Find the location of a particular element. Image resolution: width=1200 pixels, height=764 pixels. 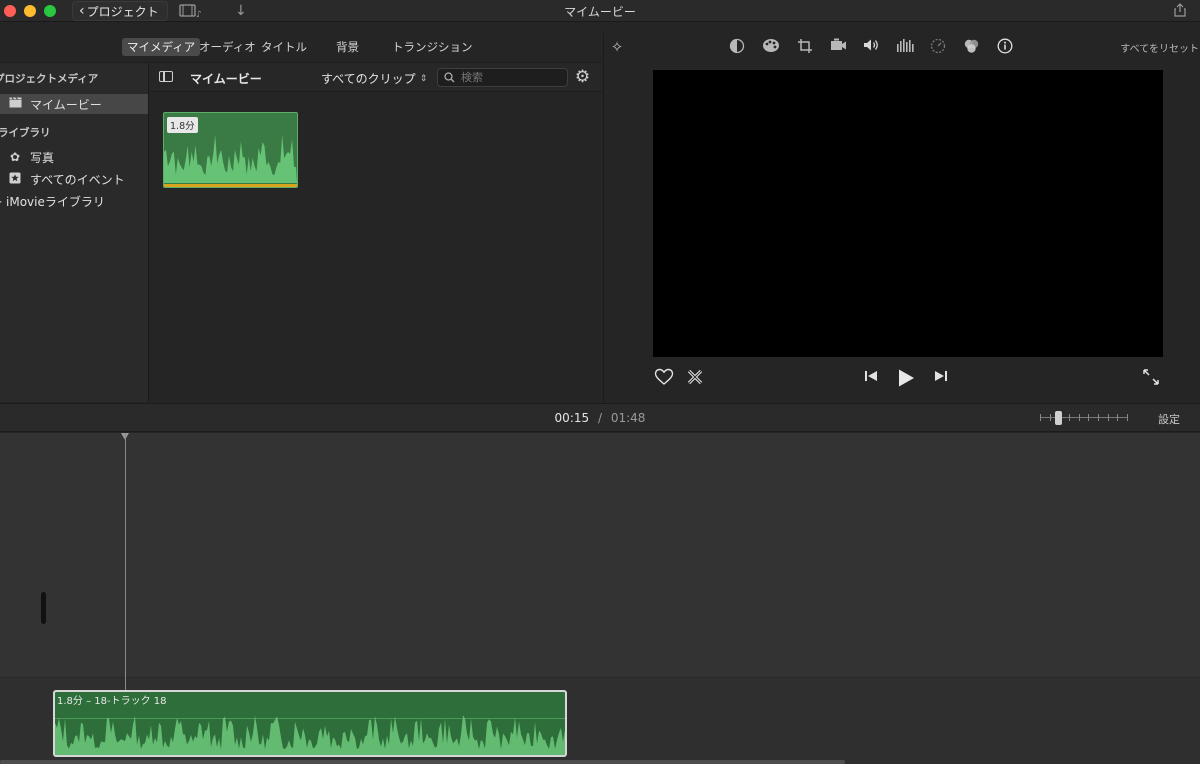

media-browser-title: マイムービー is located at coordinates (226, 79).